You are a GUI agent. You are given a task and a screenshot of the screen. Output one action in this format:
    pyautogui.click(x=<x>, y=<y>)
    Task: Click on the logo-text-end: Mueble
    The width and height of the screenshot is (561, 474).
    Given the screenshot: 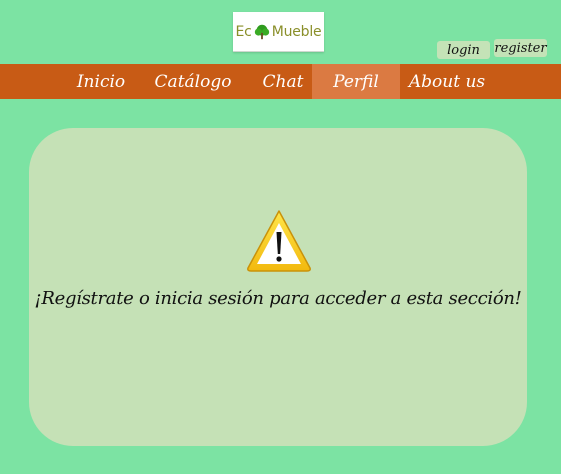 What is the action you would take?
    pyautogui.click(x=296, y=31)
    